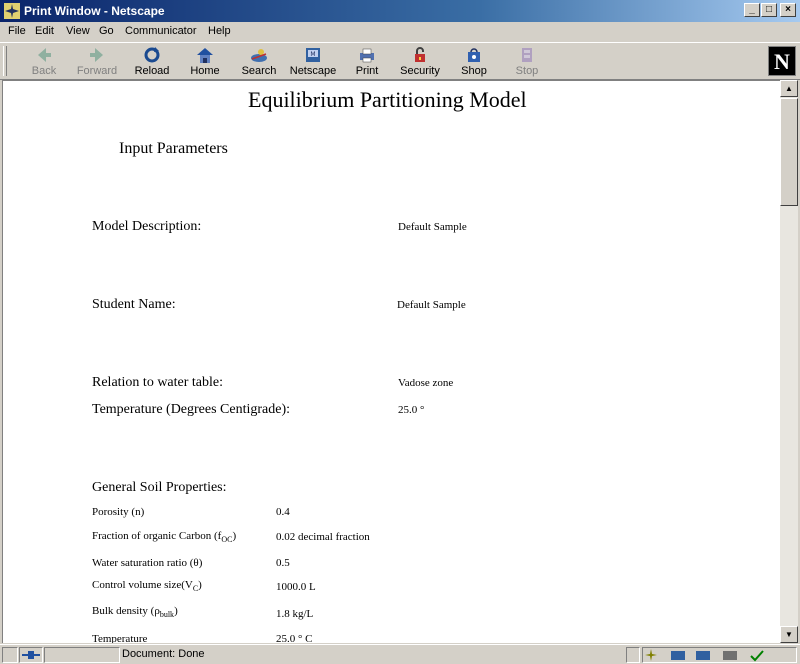 This screenshot has width=800, height=664. Describe the element at coordinates (17, 31) in the screenshot. I see `menu-file: File` at that location.